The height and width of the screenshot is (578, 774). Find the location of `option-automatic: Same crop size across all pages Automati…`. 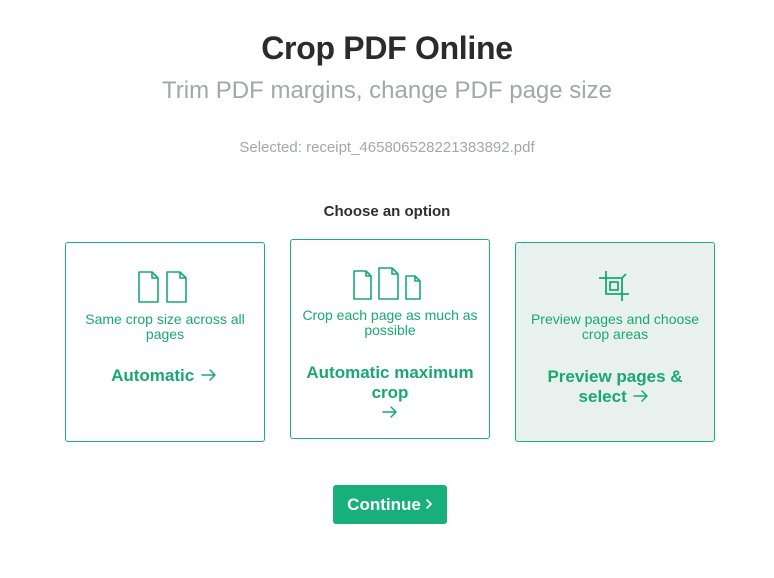

option-automatic: Same crop size across all pages Automati… is located at coordinates (165, 342).